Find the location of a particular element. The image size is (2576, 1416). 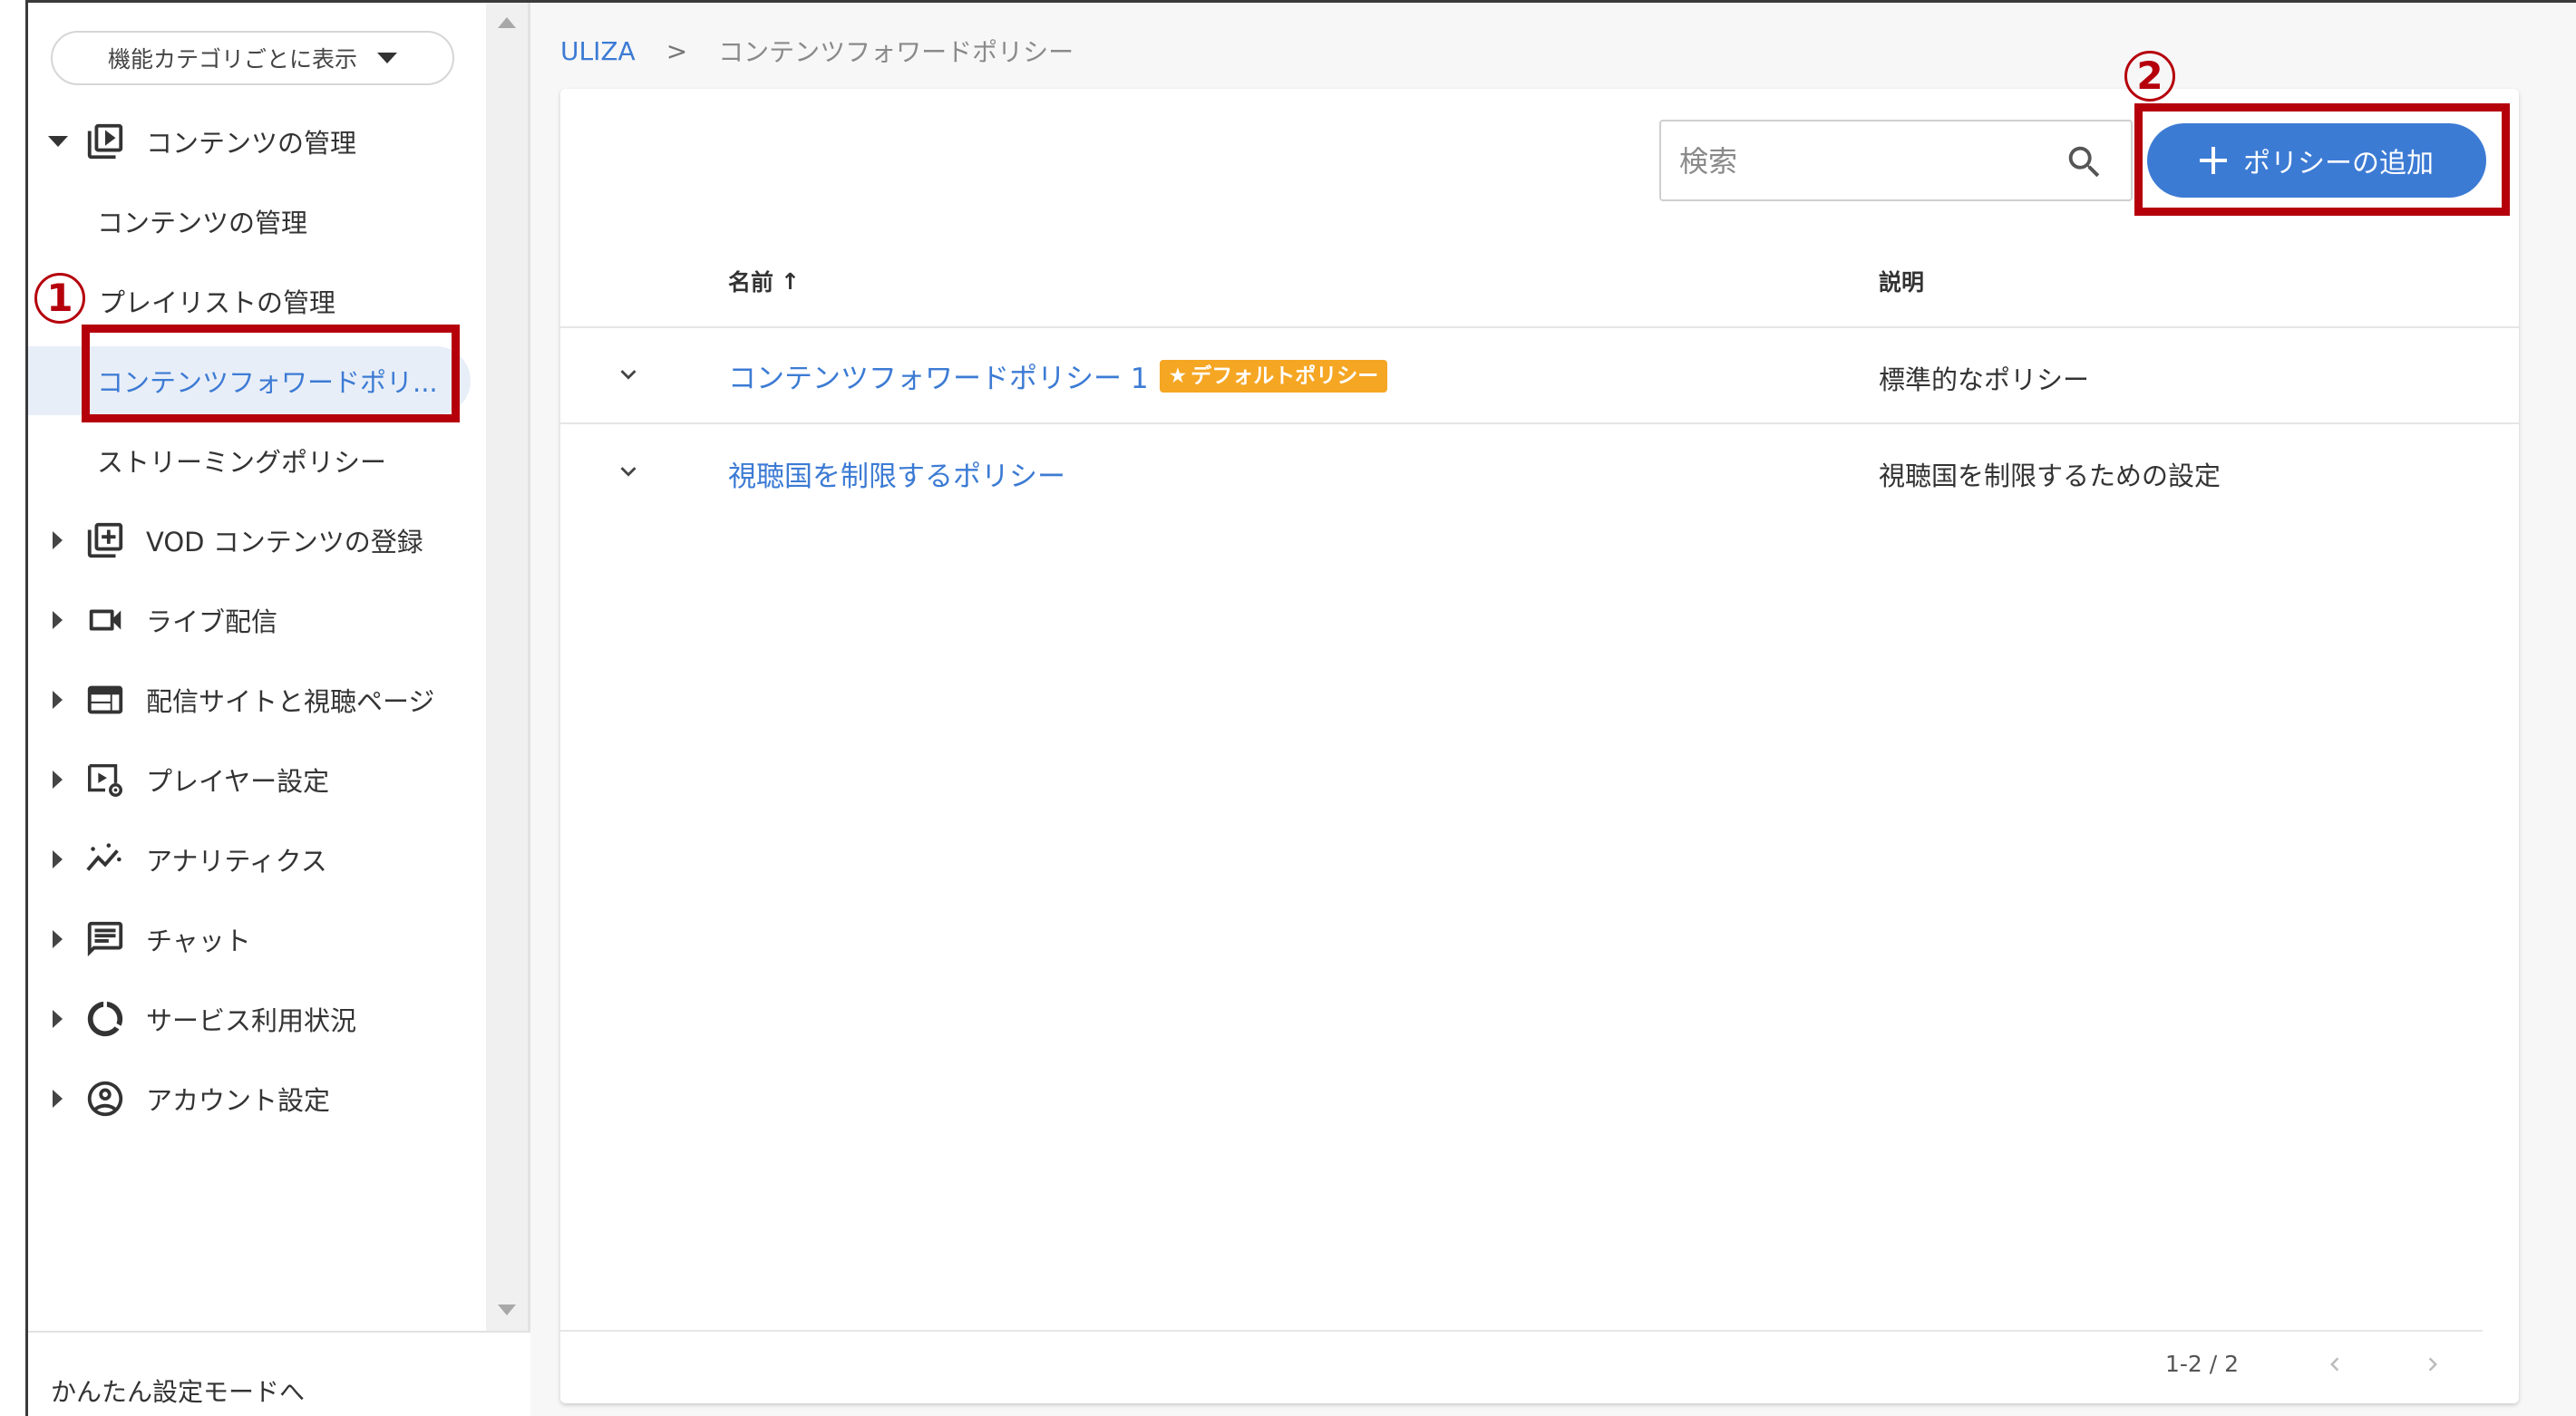

policy-name-link: 視聴国を制限するポリシー is located at coordinates (896, 473).